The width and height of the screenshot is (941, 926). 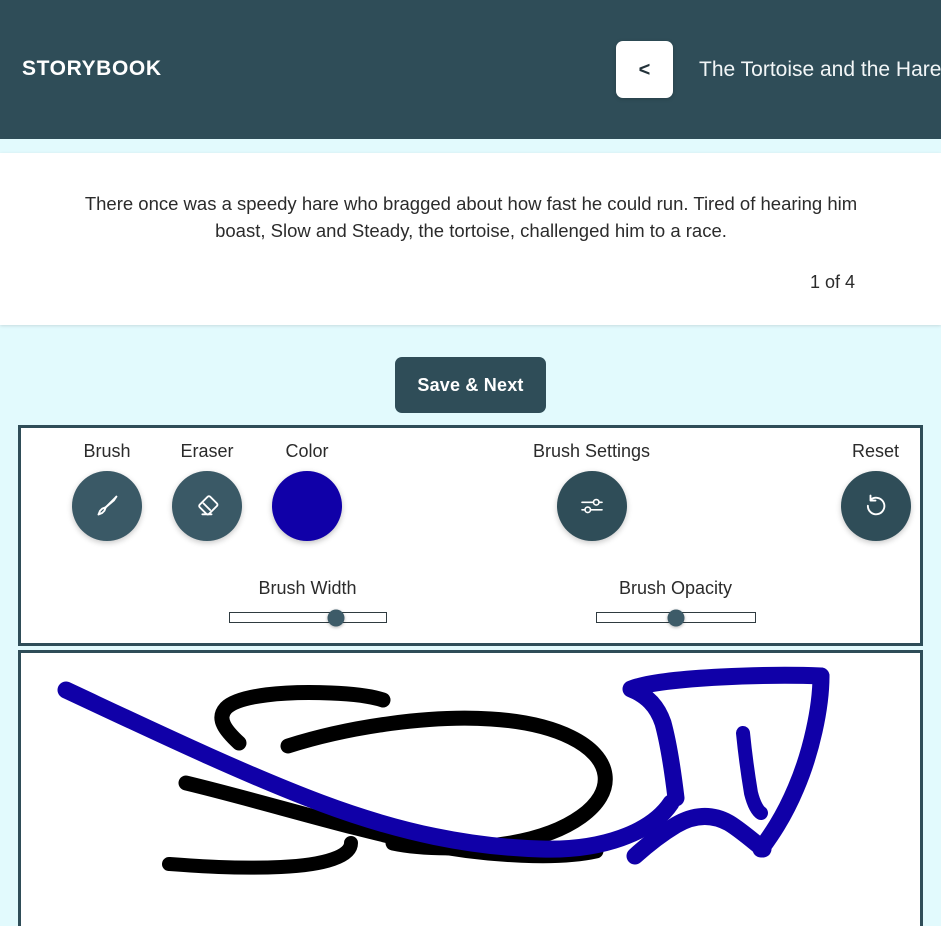 I want to click on brush-opacity-slider-thumb, so click(x=675, y=617).